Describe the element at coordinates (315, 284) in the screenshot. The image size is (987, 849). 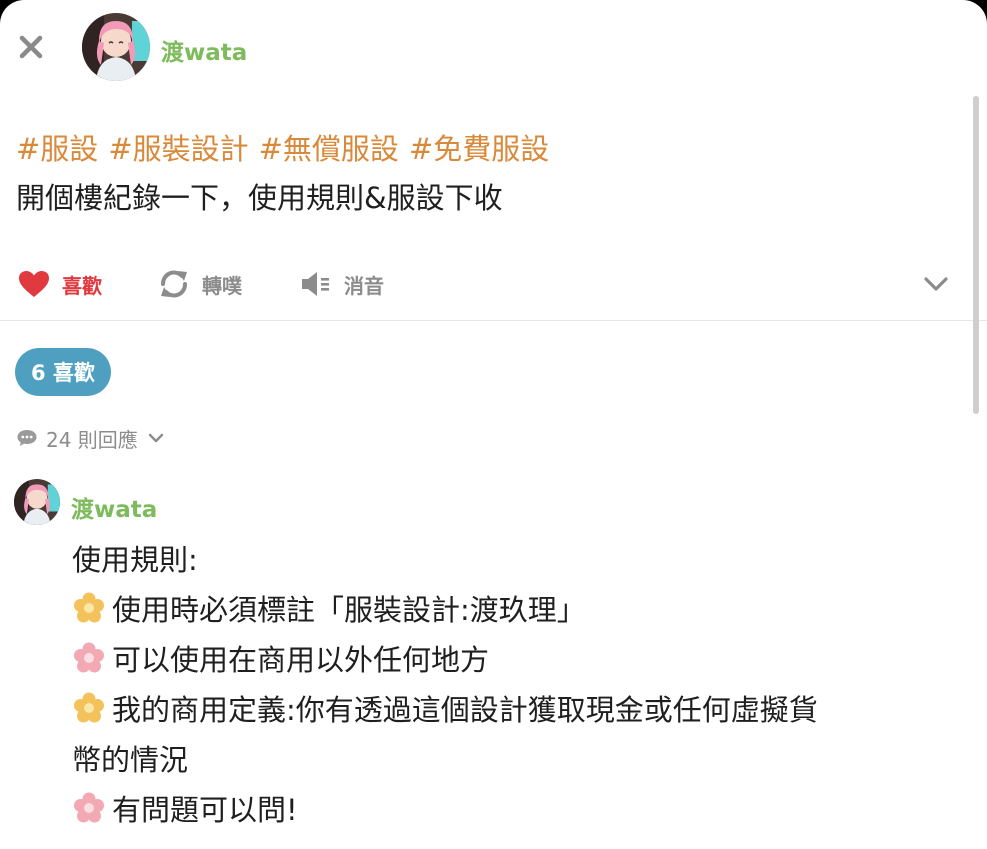
I see `speaker-mute-icon` at that location.